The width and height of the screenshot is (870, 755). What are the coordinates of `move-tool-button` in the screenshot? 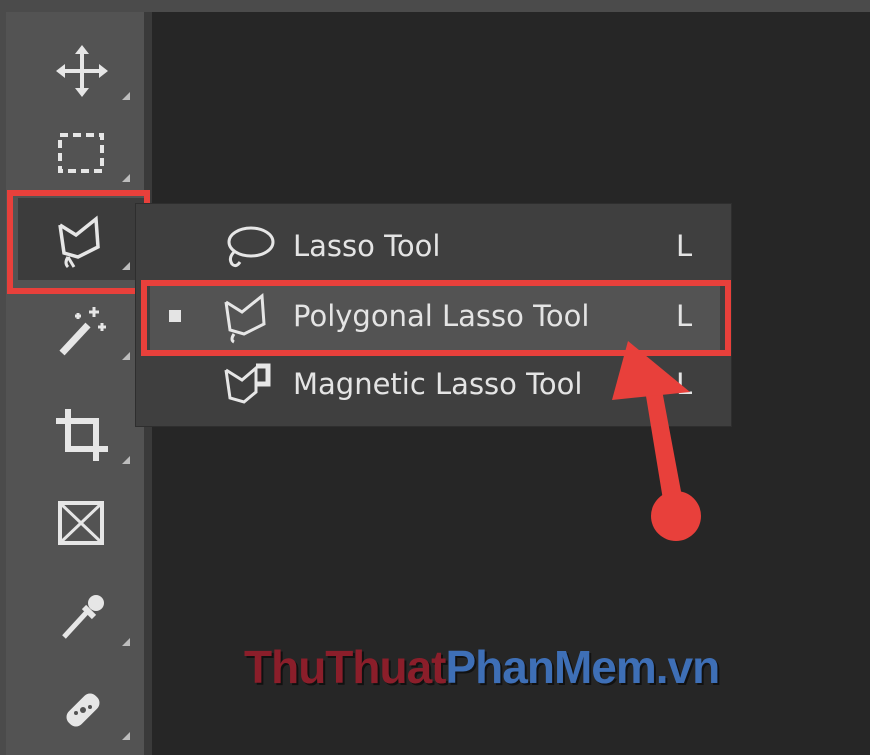 It's located at (81, 69).